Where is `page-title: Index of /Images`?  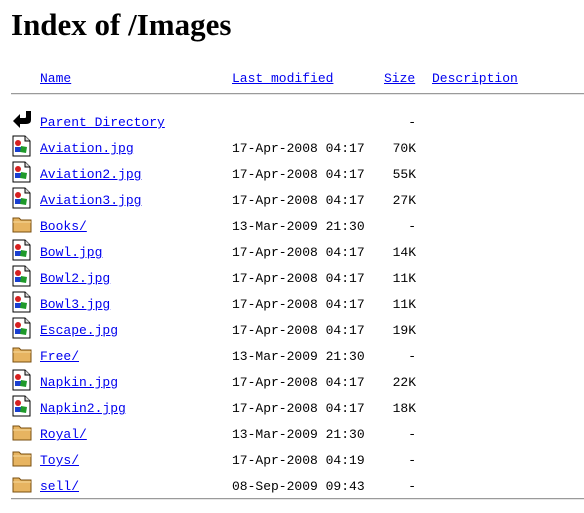
page-title: Index of /Images is located at coordinates (121, 24).